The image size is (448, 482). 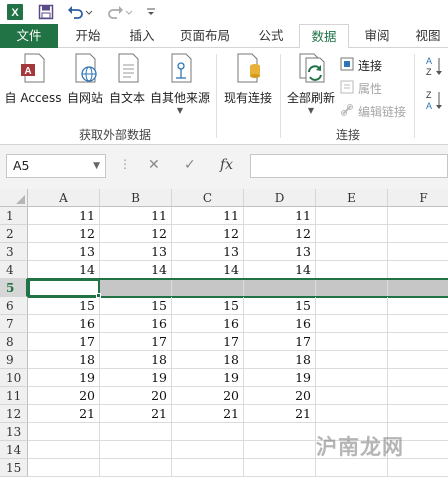 I want to click on cell-e8, so click(x=352, y=342).